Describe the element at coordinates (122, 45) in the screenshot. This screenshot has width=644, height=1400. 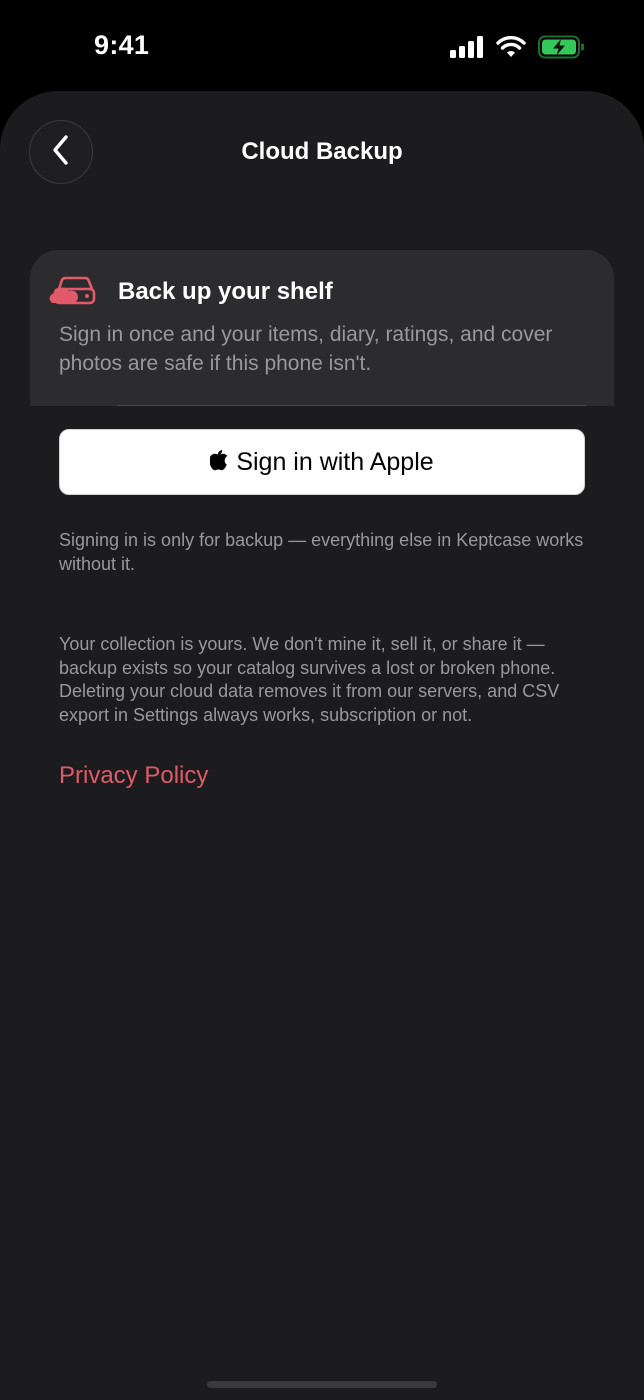
I see `status-time: 9:41` at that location.